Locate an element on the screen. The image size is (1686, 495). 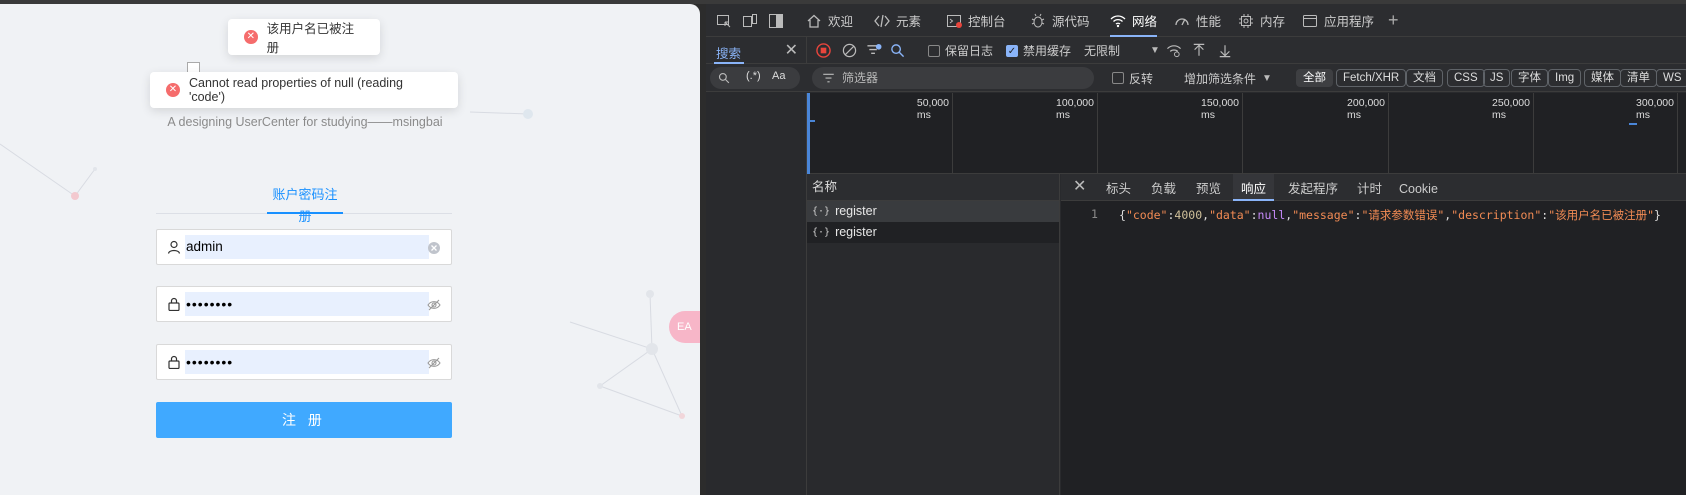
register-button: 注 册 is located at coordinates (304, 420).